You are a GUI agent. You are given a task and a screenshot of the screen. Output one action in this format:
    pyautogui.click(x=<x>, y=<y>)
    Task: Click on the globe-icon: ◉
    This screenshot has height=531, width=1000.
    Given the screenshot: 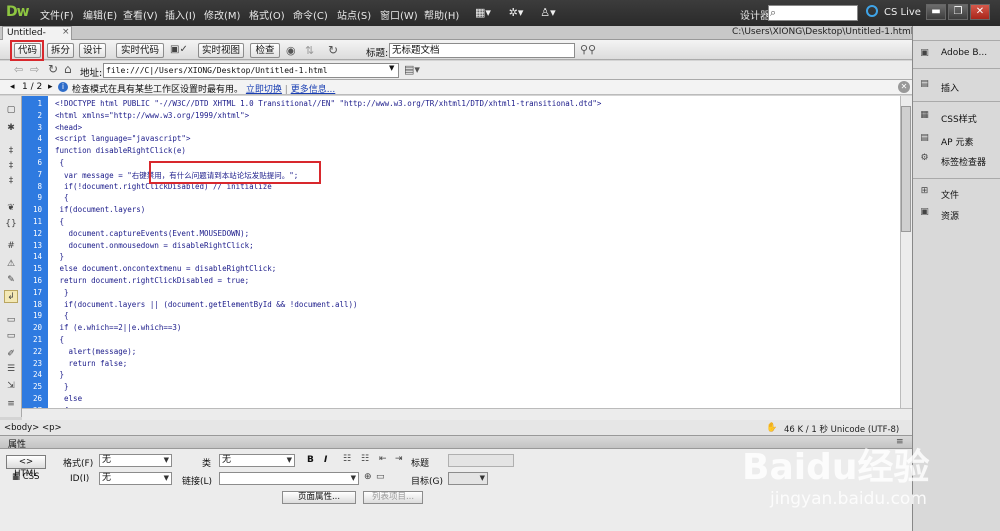 What is the action you would take?
    pyautogui.click(x=291, y=50)
    